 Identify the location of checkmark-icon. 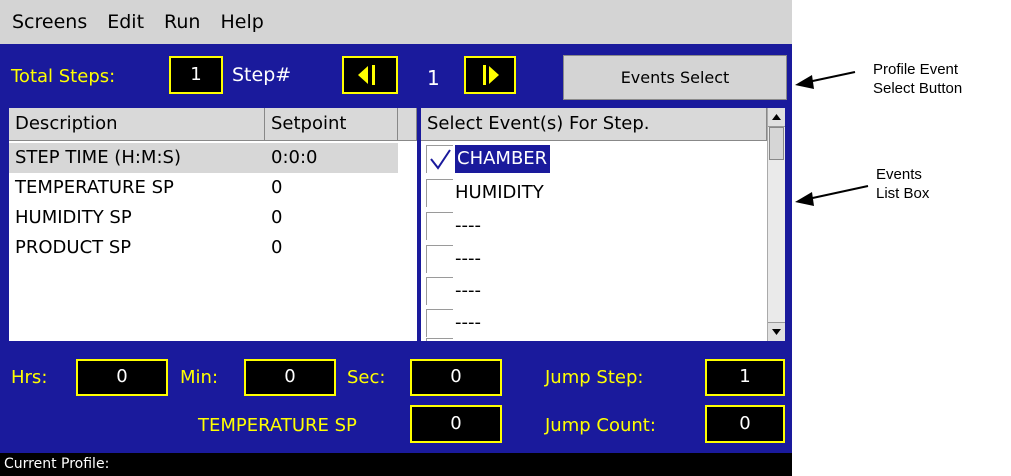
(440, 159).